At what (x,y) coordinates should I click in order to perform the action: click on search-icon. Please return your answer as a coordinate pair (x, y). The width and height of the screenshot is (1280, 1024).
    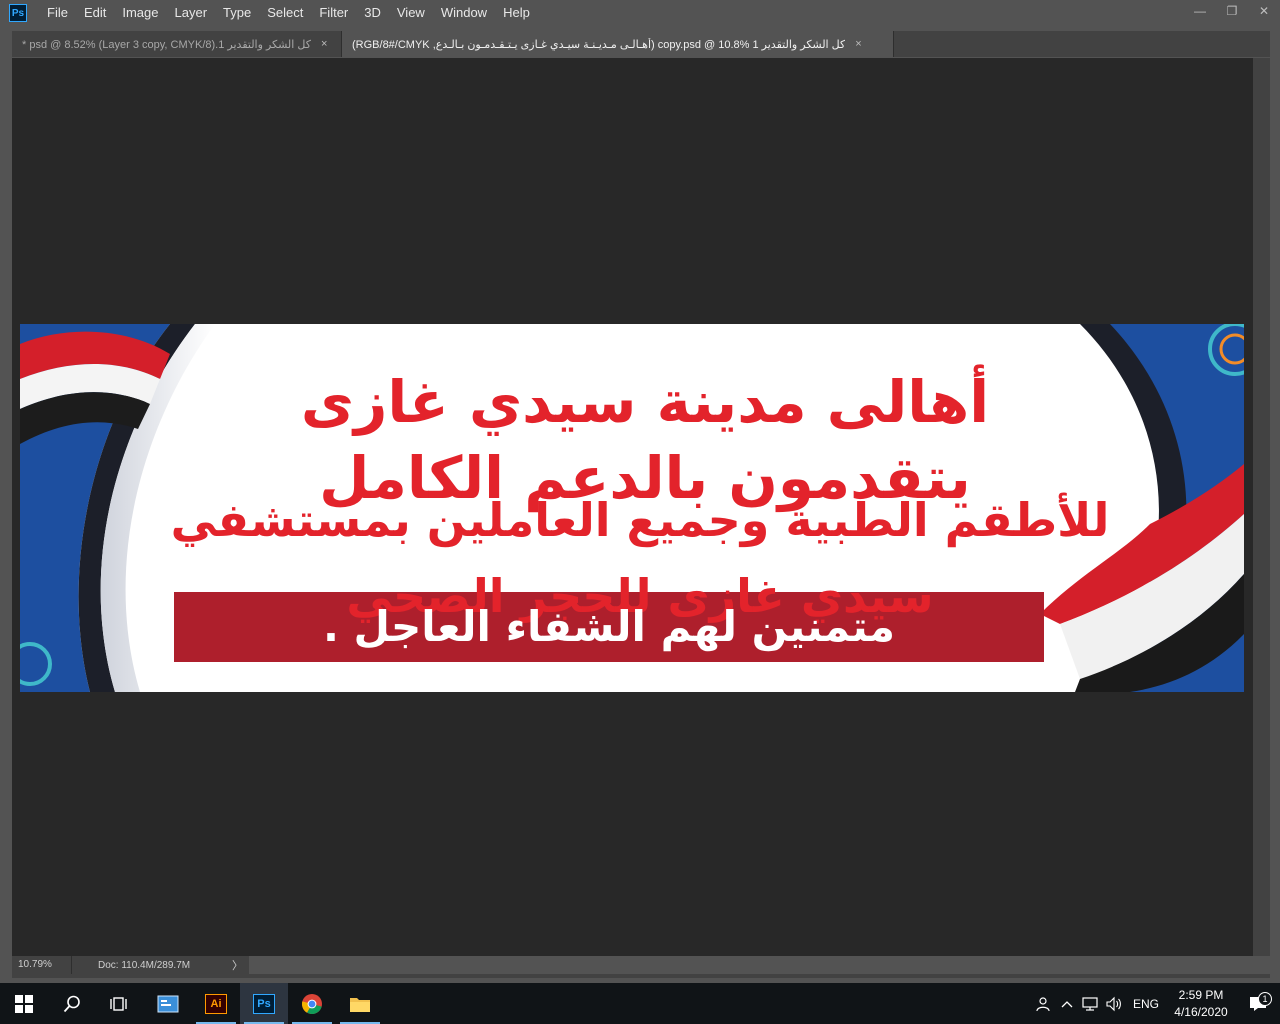
    Looking at the image, I should click on (71, 1003).